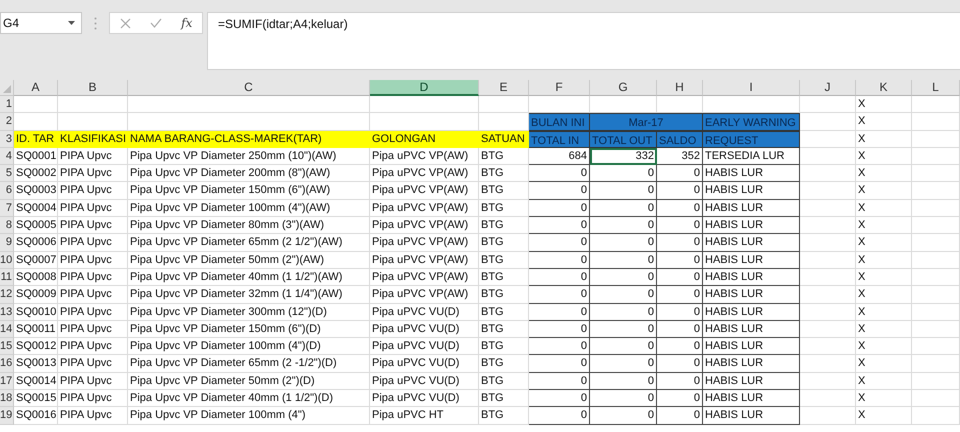  Describe the element at coordinates (7, 105) in the screenshot. I see `row-header: 1` at that location.